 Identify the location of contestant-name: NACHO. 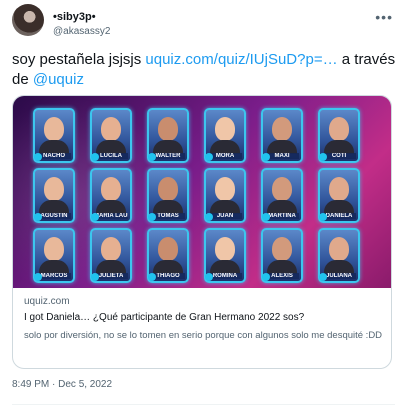
(54, 156).